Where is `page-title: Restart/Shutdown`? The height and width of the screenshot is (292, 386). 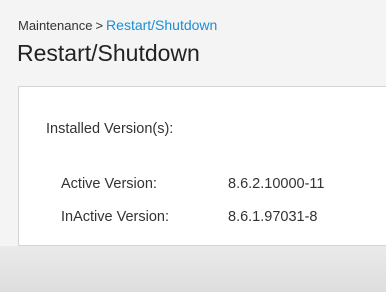 page-title: Restart/Shutdown is located at coordinates (108, 53).